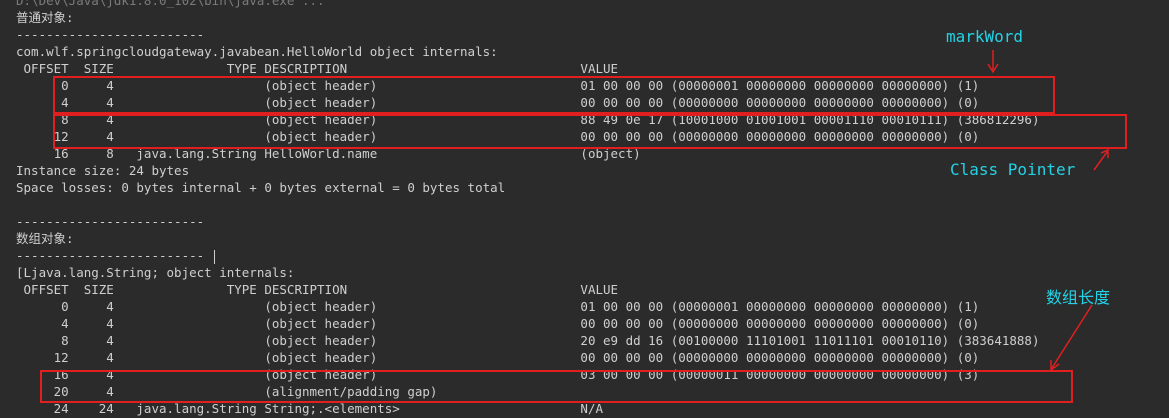  I want to click on class-pointer-arrowhead, so click(1104, 153).